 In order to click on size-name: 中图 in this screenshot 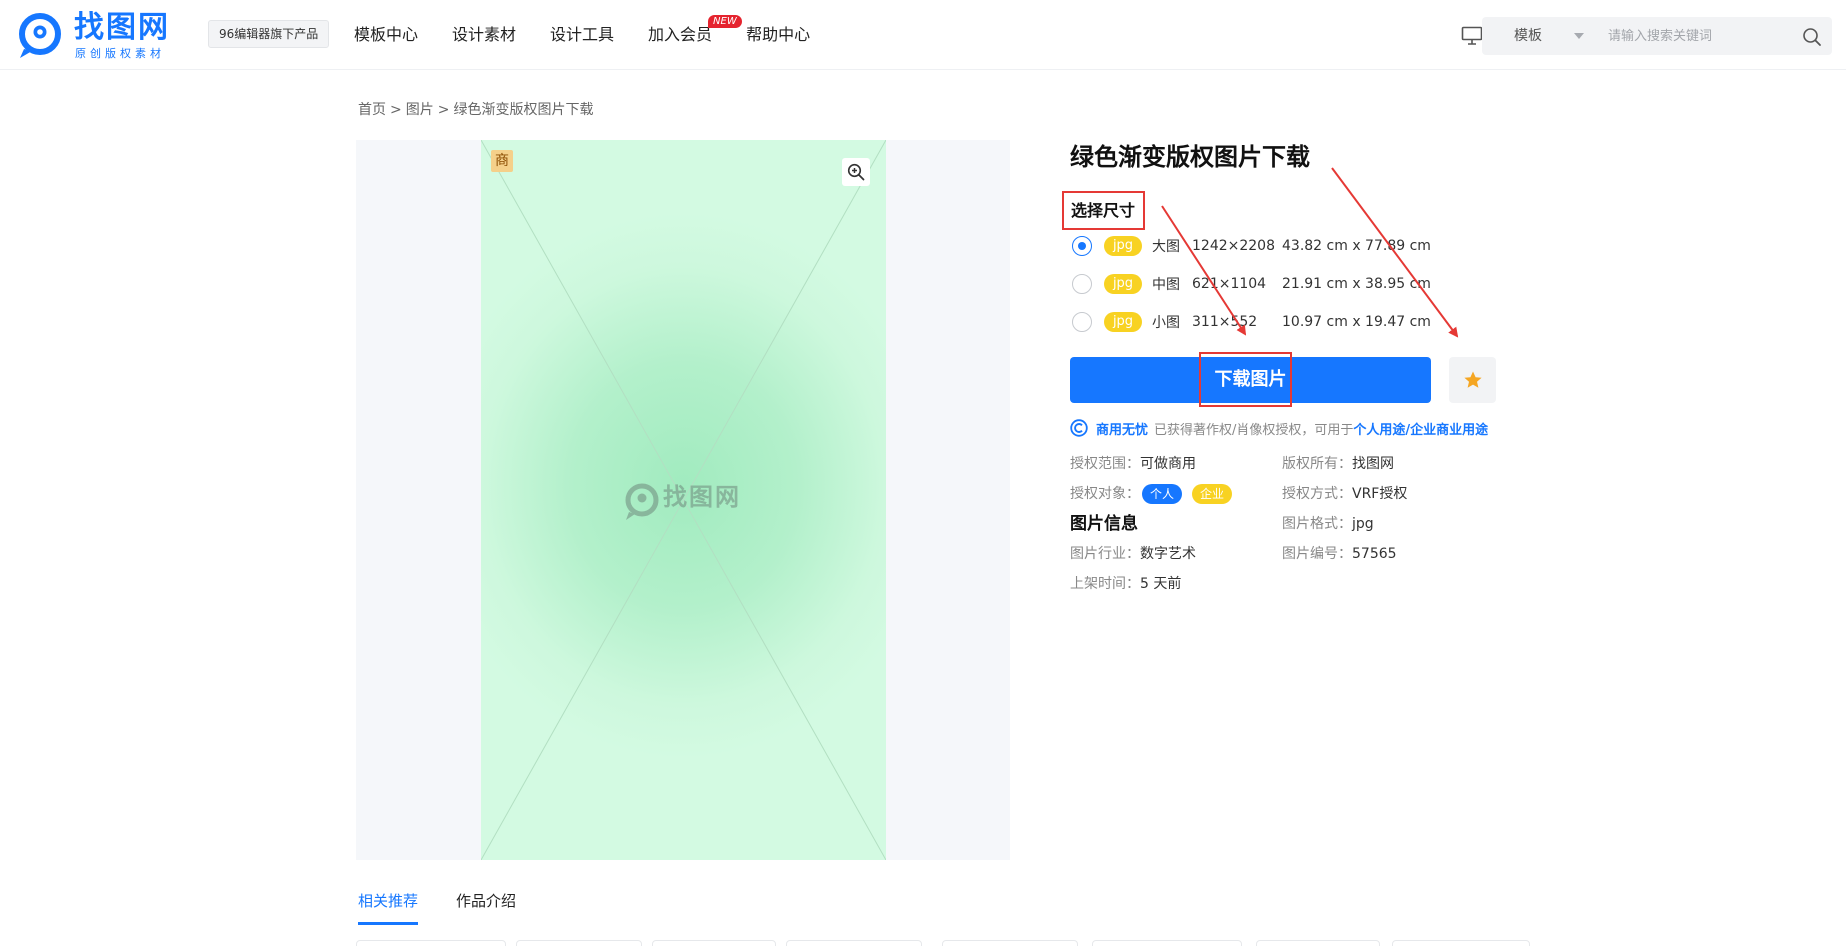, I will do `click(1166, 285)`.